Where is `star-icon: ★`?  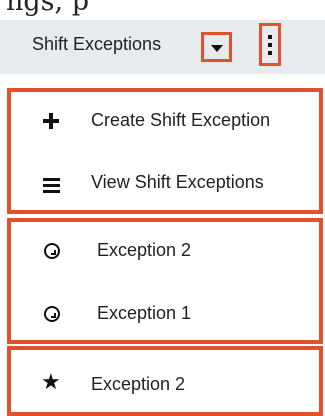
star-icon: ★ is located at coordinates (51, 381).